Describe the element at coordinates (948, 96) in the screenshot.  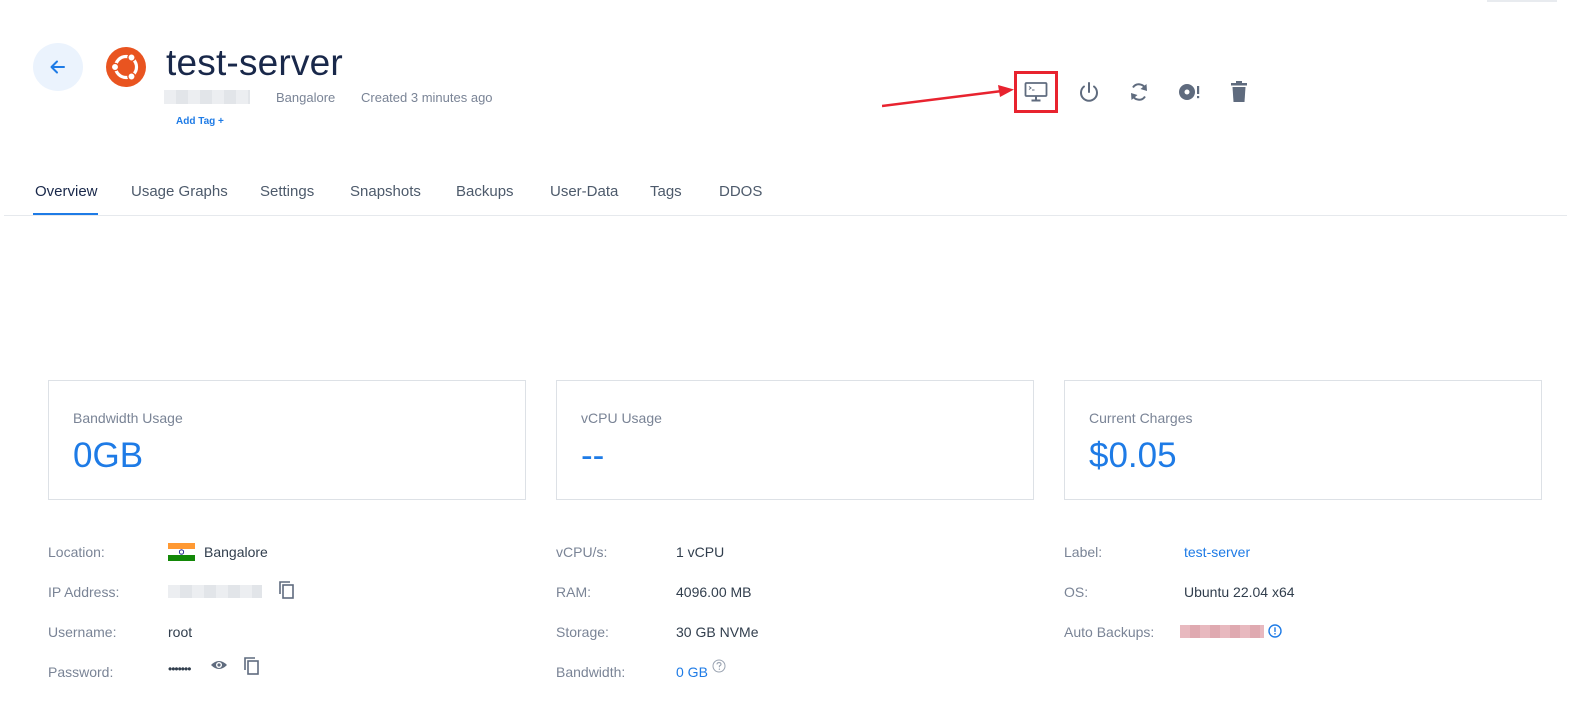
I see `annotation-arrow-icon` at that location.